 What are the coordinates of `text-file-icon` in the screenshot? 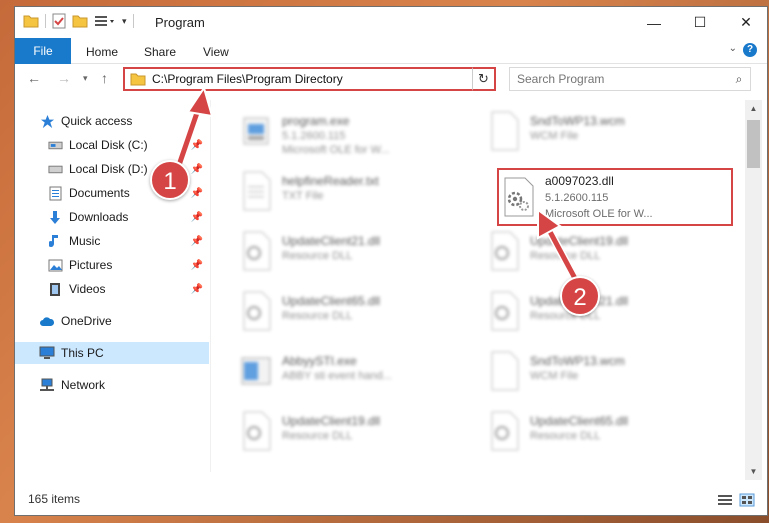 It's located at (257, 191).